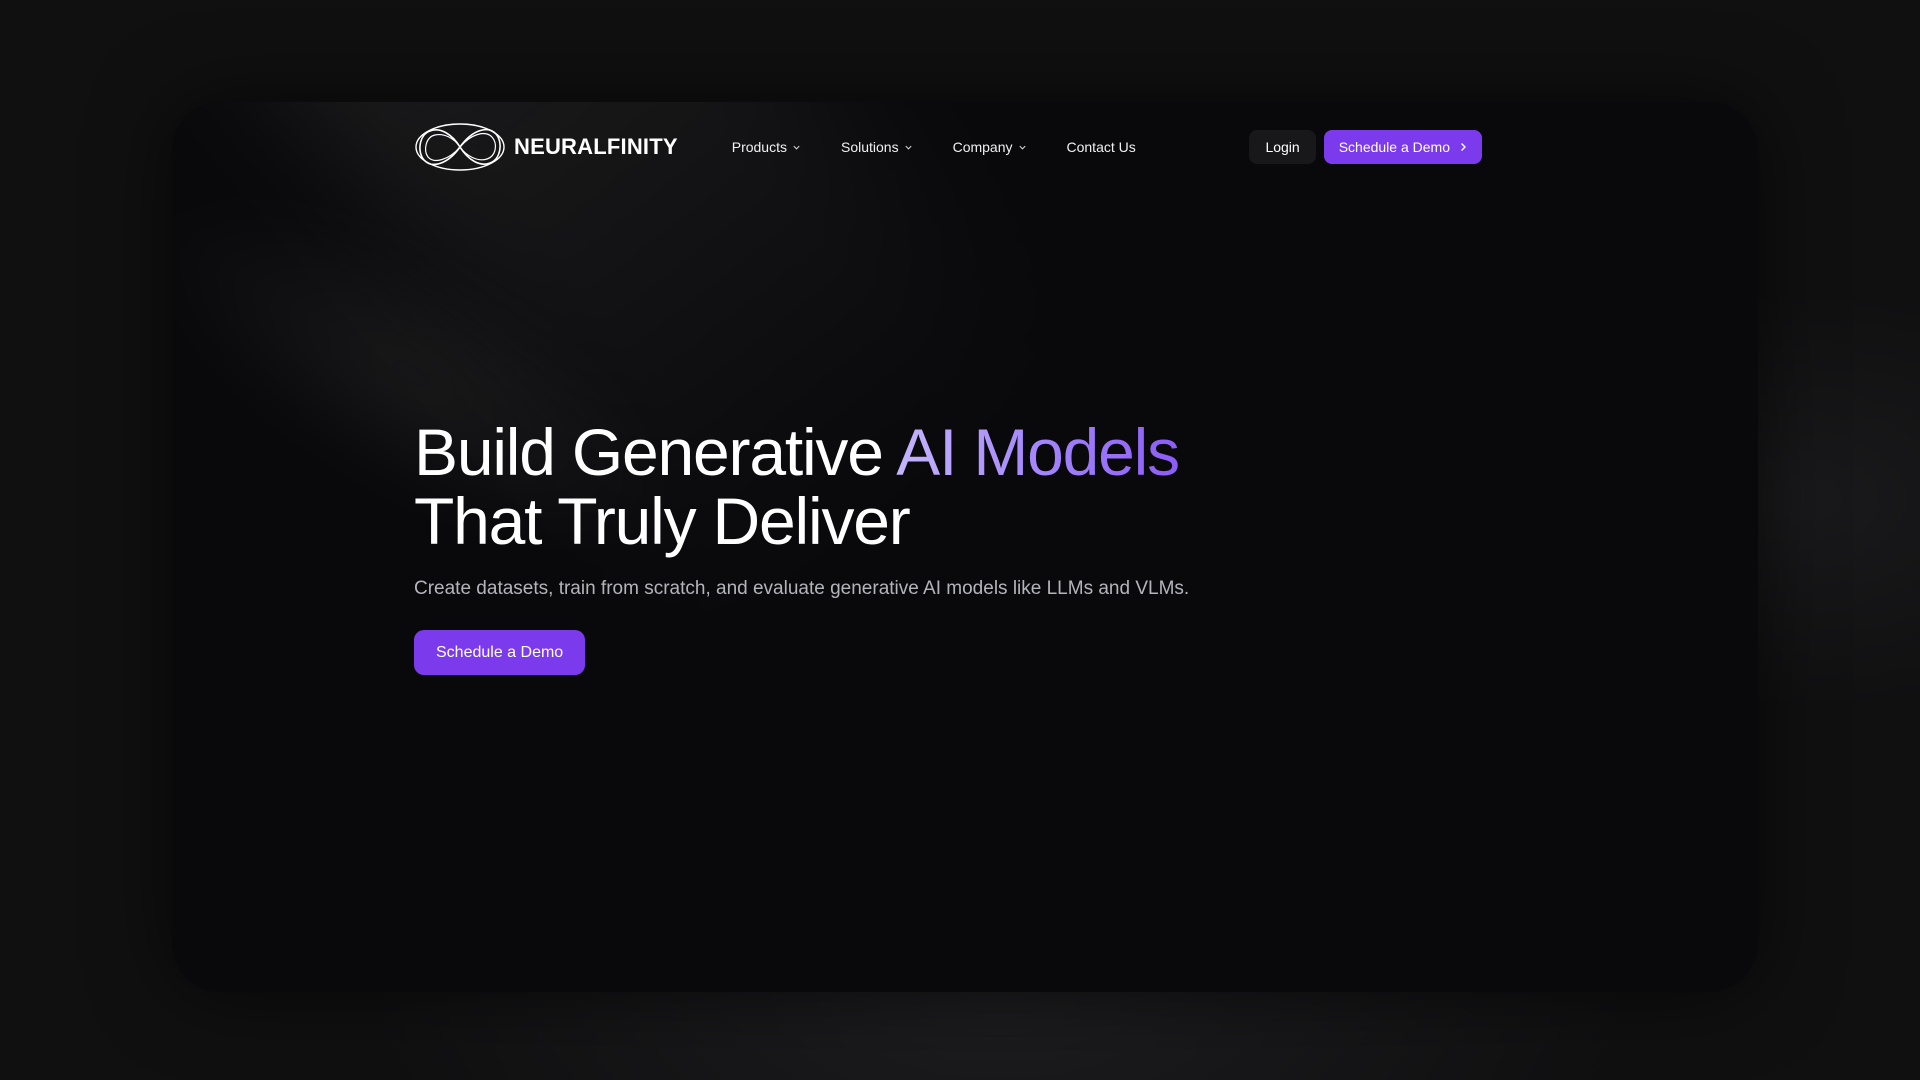  I want to click on hero-title-part: Build Generative, so click(655, 452).